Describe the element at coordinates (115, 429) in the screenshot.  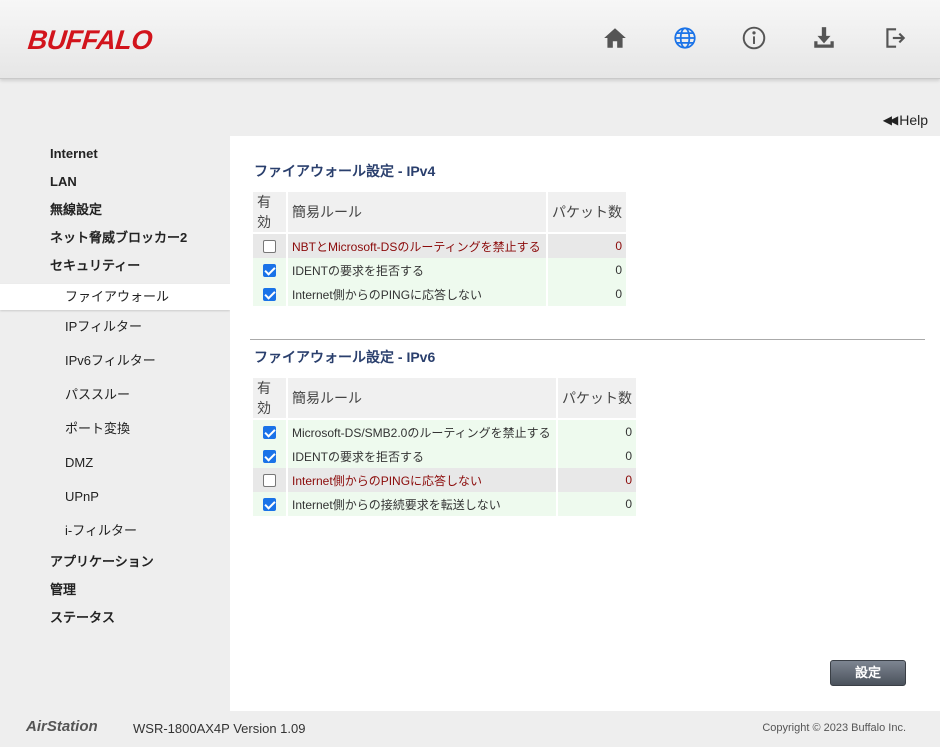
I see `sidebar-sub-port-forward: ポート変換` at that location.